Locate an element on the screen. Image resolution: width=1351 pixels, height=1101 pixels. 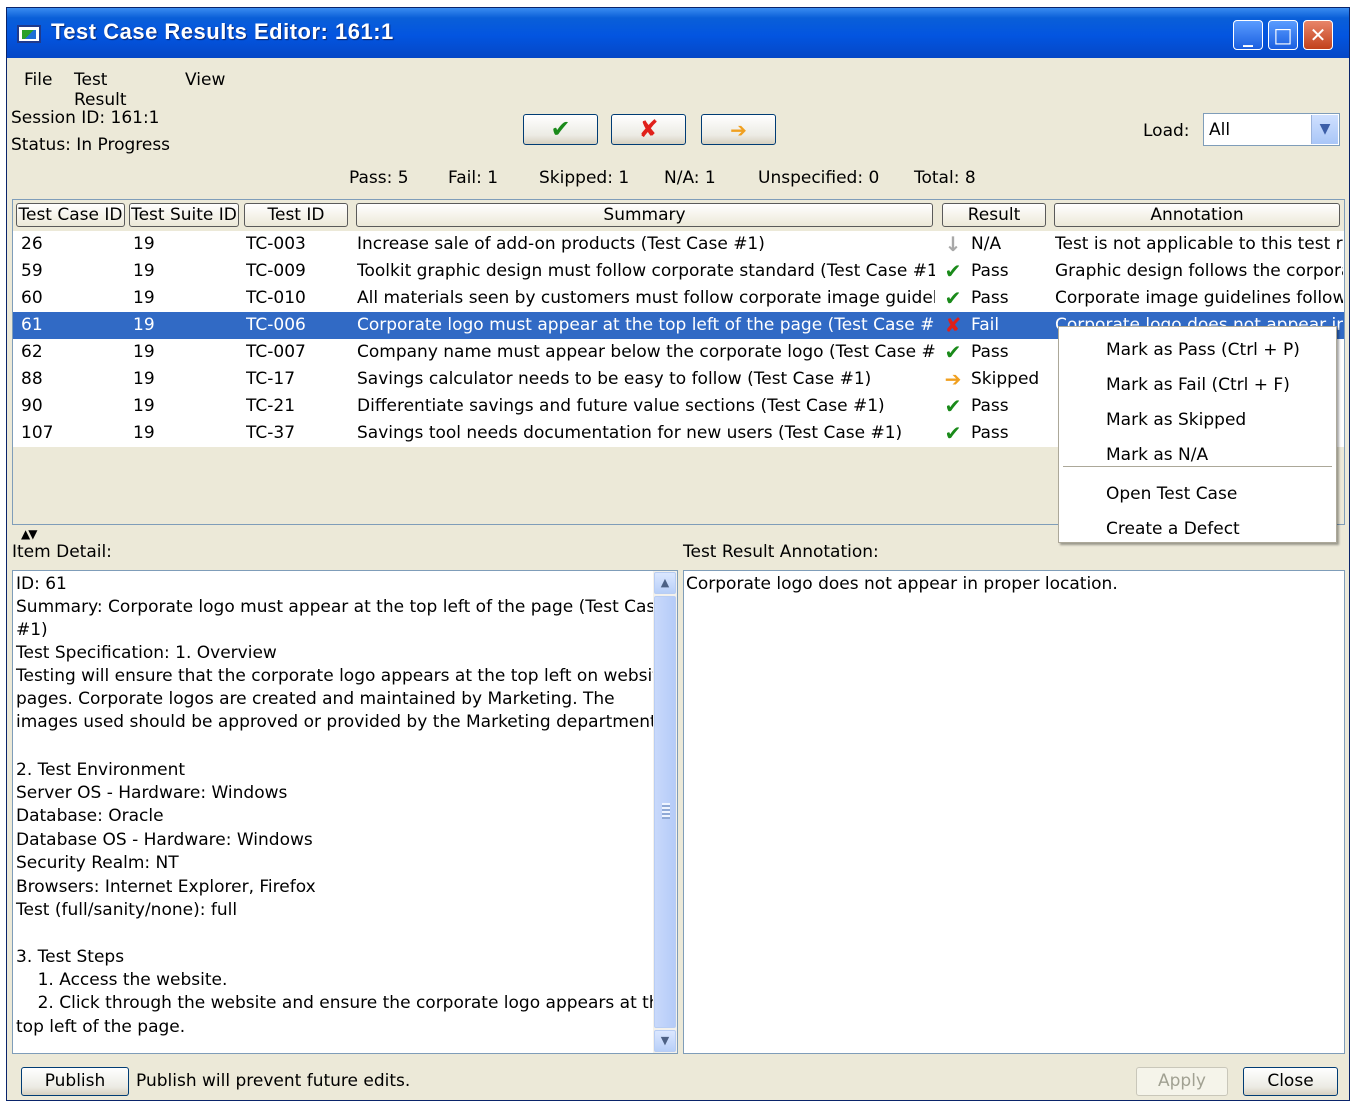
column-header-test-case-id: Test Case ID is located at coordinates (70, 215).